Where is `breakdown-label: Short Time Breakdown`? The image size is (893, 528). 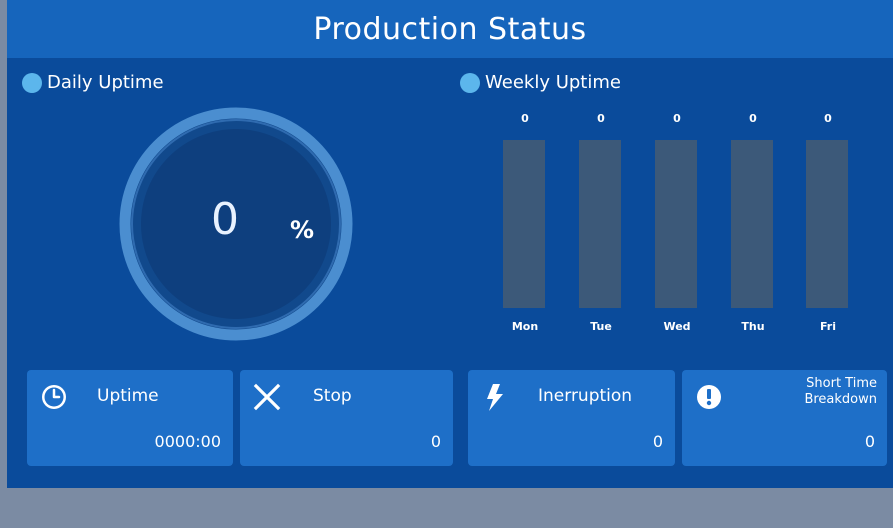 breakdown-label: Short Time Breakdown is located at coordinates (809, 392).